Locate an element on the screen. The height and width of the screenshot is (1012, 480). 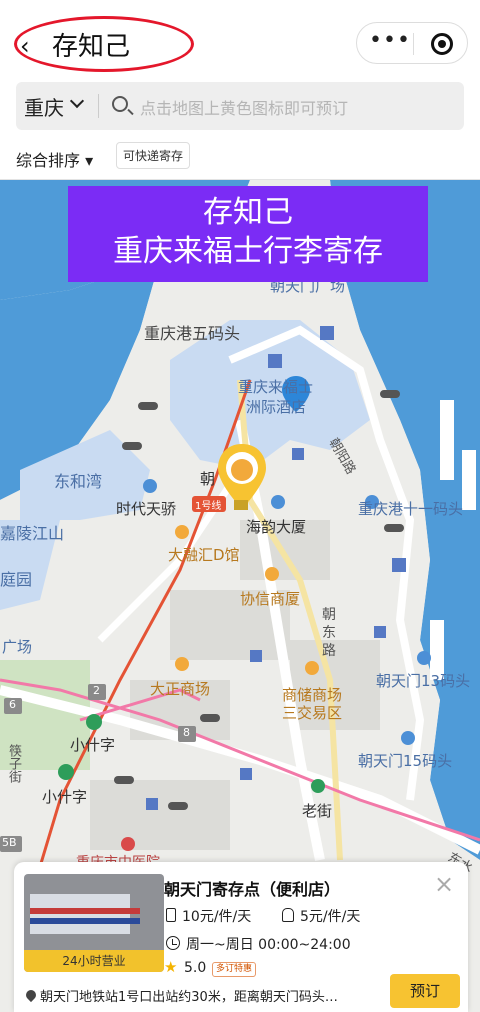
search-bar: 重庆 点击地图上黄色图标即可预订 is located at coordinates (240, 106).